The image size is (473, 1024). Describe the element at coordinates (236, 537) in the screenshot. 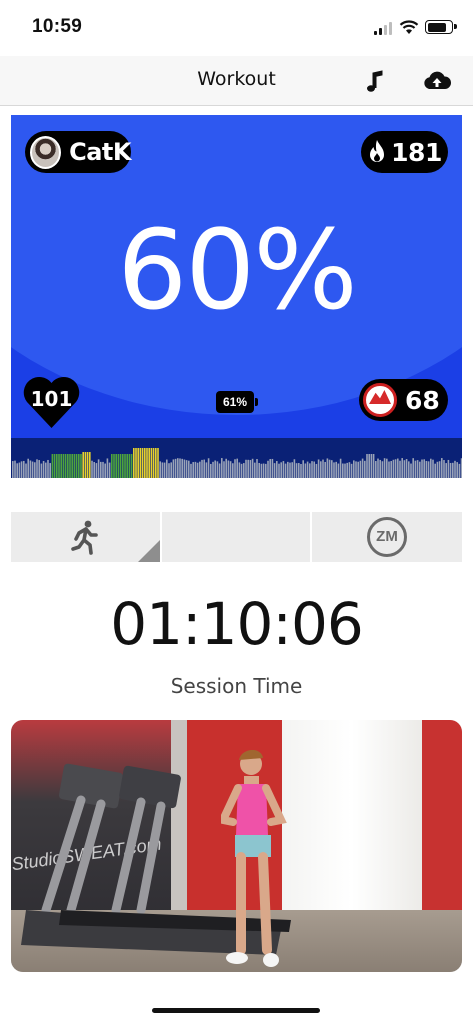

I see `control-tile-empty` at that location.